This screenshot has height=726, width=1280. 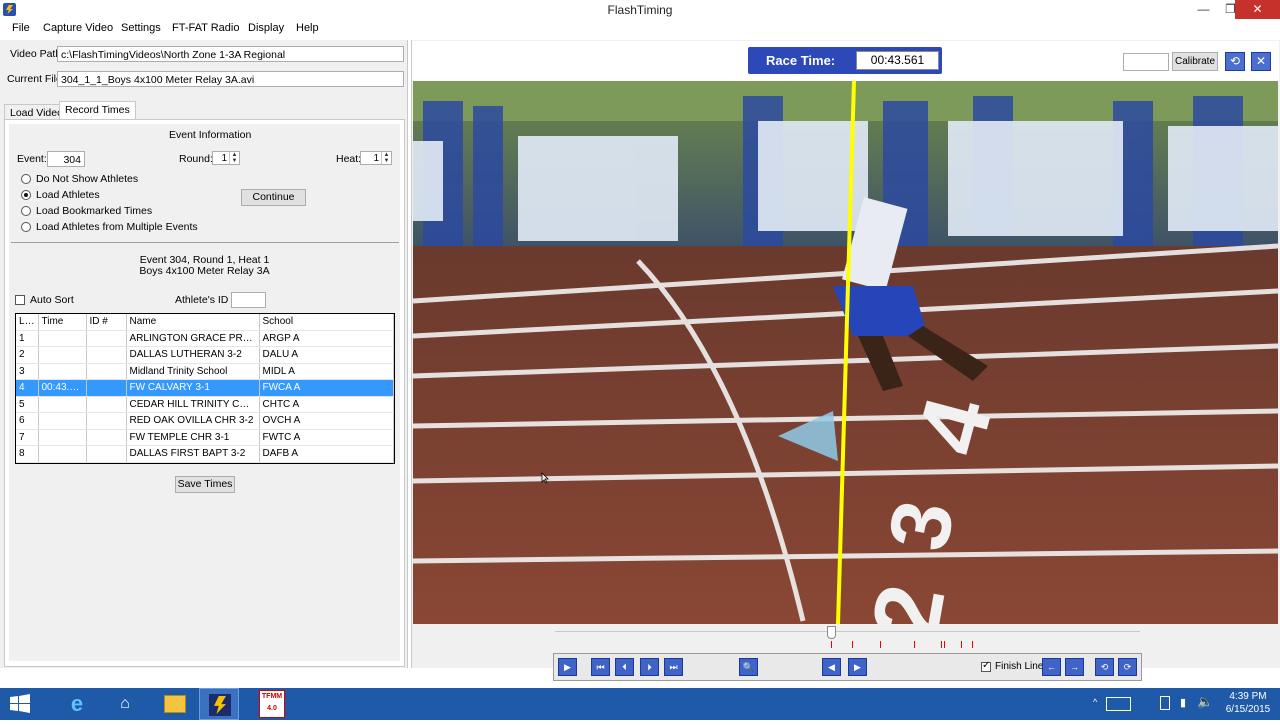 I want to click on timeline-scrubber, so click(x=831, y=632).